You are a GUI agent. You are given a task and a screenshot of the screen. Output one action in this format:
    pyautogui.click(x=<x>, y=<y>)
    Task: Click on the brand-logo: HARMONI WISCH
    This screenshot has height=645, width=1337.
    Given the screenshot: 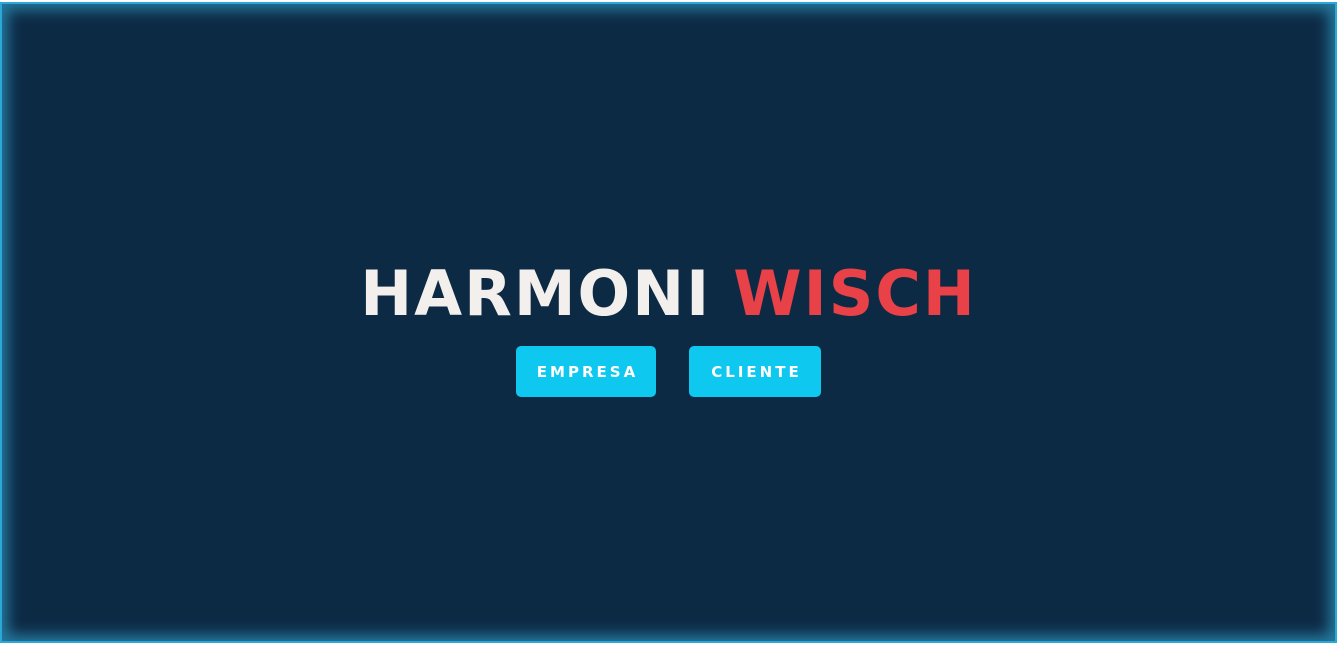 What is the action you would take?
    pyautogui.click(x=668, y=294)
    